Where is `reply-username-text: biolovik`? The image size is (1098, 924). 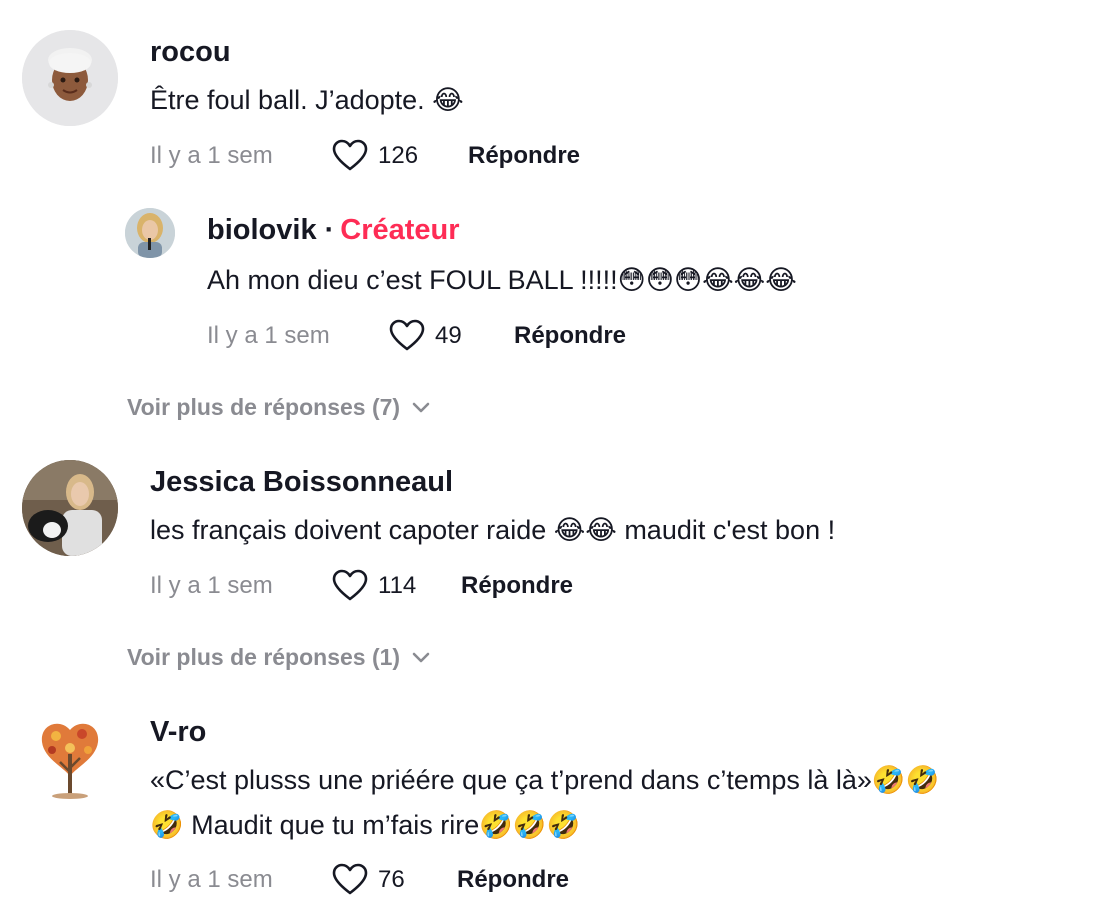 reply-username-text: biolovik is located at coordinates (262, 230).